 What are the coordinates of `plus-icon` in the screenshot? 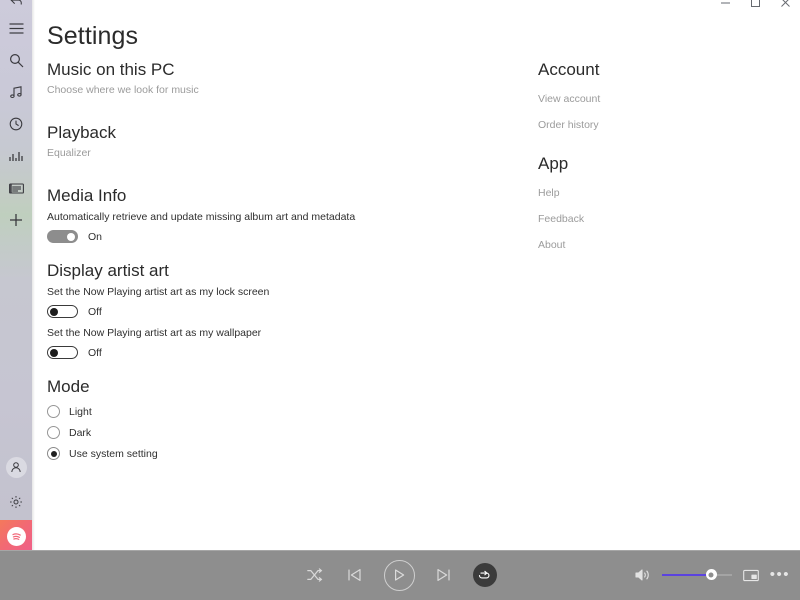 It's located at (16, 220).